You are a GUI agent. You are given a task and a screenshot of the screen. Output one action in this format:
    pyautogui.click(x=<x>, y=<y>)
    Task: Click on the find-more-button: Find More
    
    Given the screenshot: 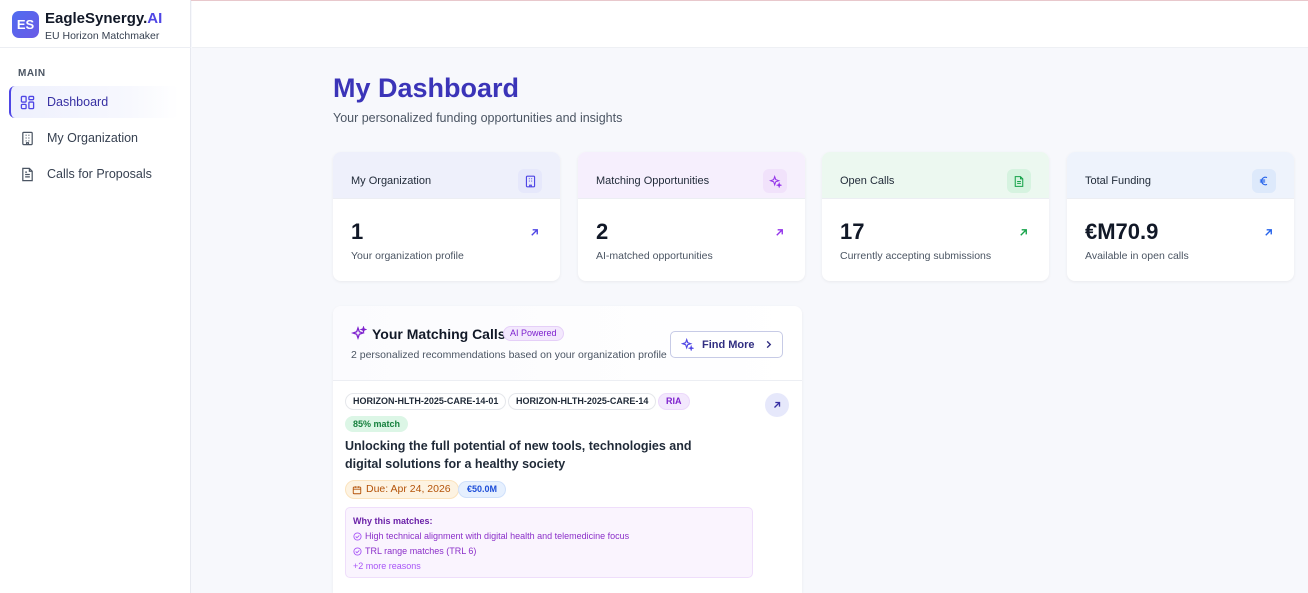 What is the action you would take?
    pyautogui.click(x=726, y=344)
    